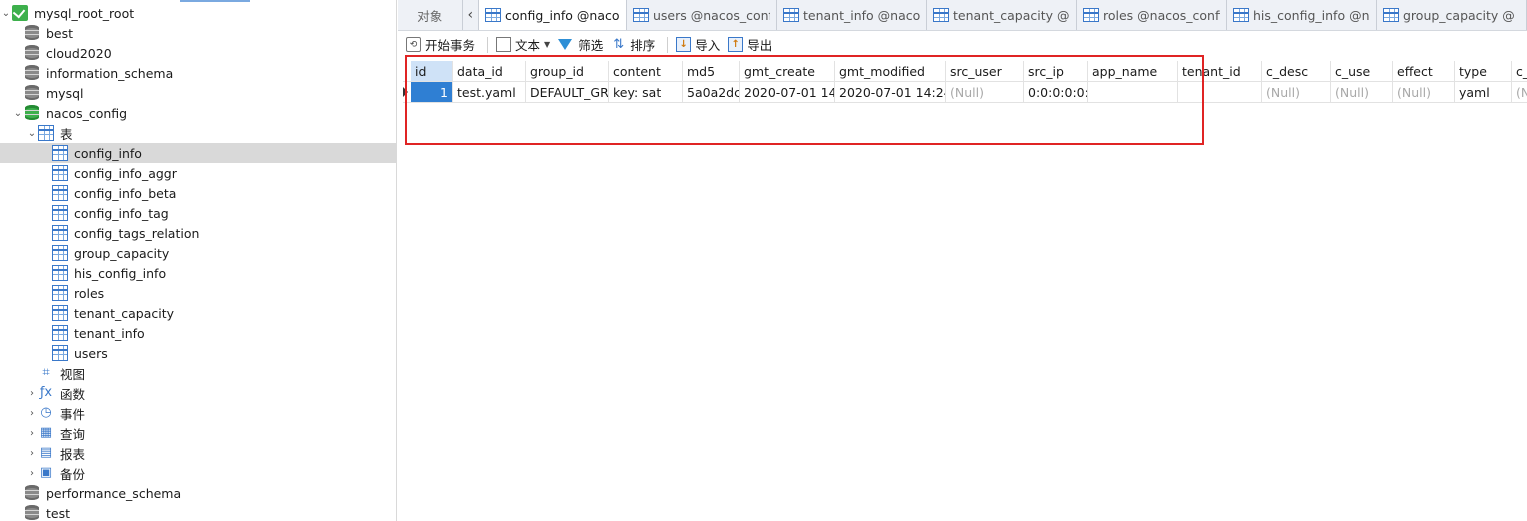  What do you see at coordinates (198, 13) in the screenshot?
I see `sidebar-item-mysql-root-root: ⌄ mysql_root_root` at bounding box center [198, 13].